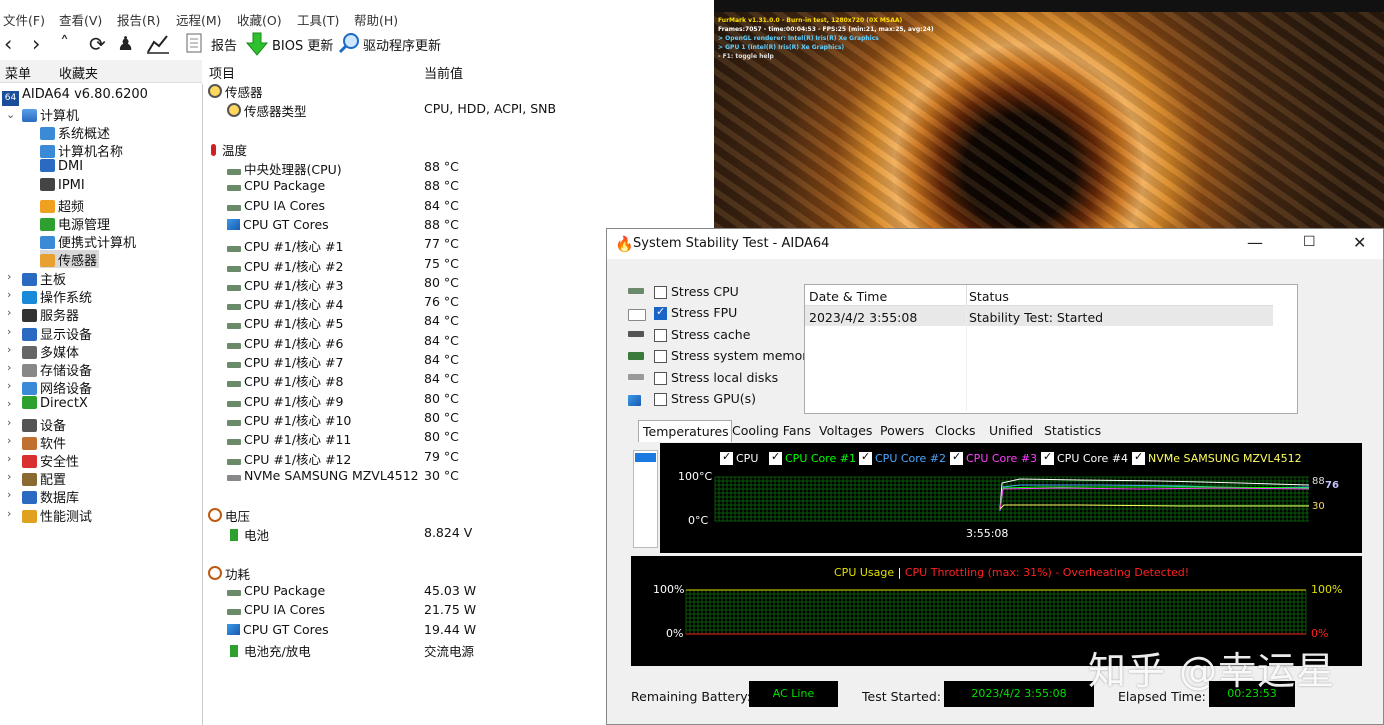 This screenshot has width=1384, height=725. Describe the element at coordinates (44, 278) in the screenshot. I see `tree-item-motherboard: 主板` at that location.